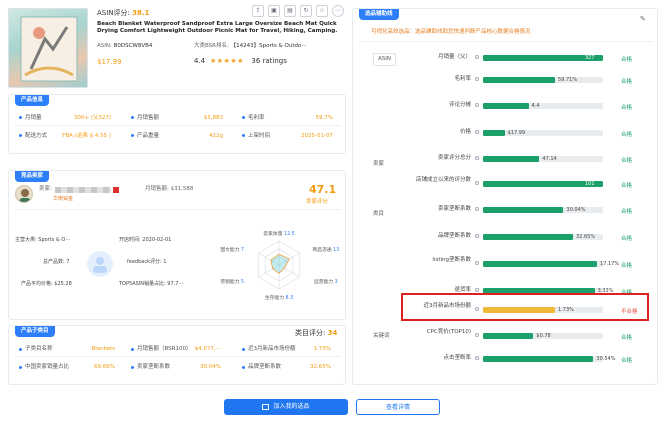 The image size is (666, 422). What do you see at coordinates (643, 19) in the screenshot?
I see `edit-icon: ✎` at bounding box center [643, 19].